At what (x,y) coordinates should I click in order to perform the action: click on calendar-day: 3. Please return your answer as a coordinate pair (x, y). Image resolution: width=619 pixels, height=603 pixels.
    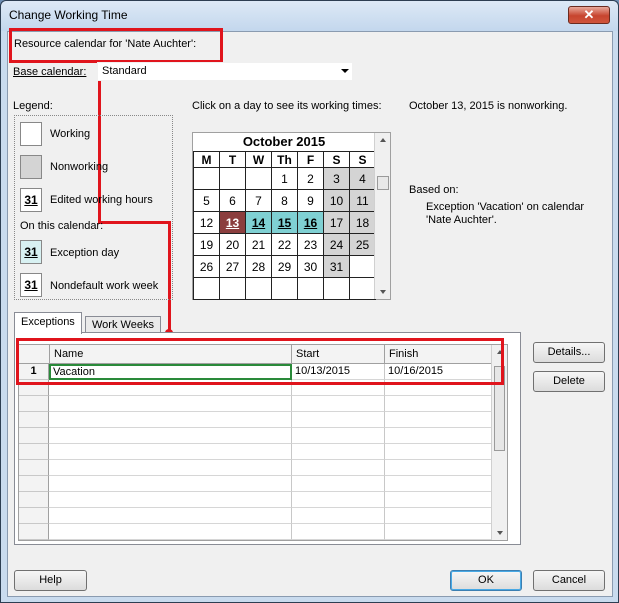
    Looking at the image, I should click on (336, 178).